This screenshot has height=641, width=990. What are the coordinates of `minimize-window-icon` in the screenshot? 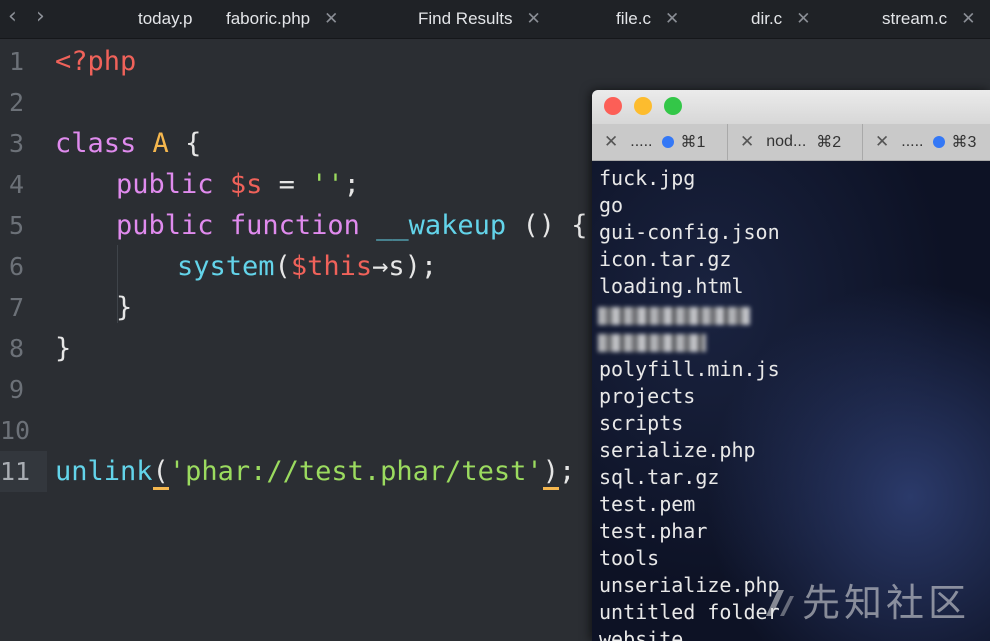 It's located at (643, 106).